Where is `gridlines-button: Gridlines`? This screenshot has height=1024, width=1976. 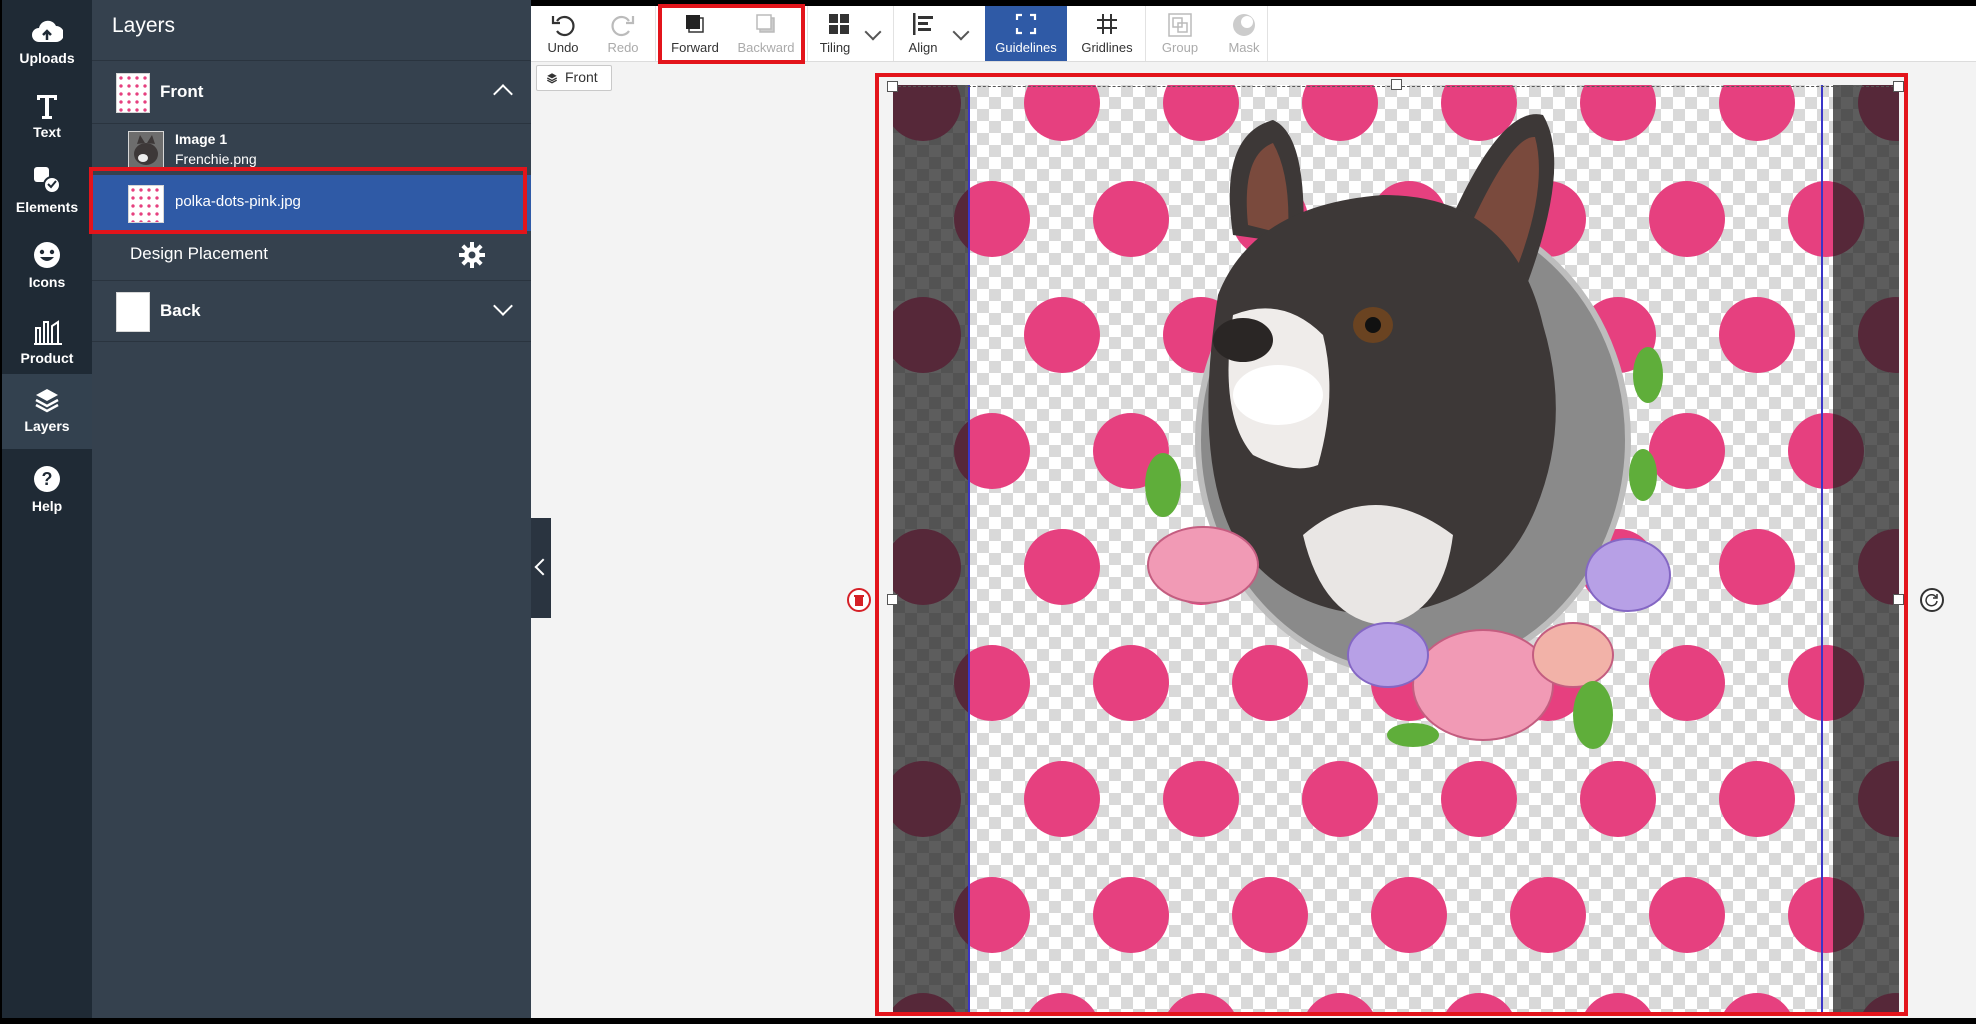 gridlines-button: Gridlines is located at coordinates (1107, 33).